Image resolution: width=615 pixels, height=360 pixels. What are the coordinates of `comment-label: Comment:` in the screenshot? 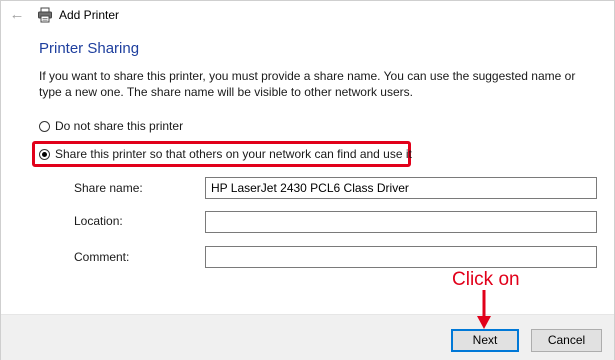 It's located at (102, 257).